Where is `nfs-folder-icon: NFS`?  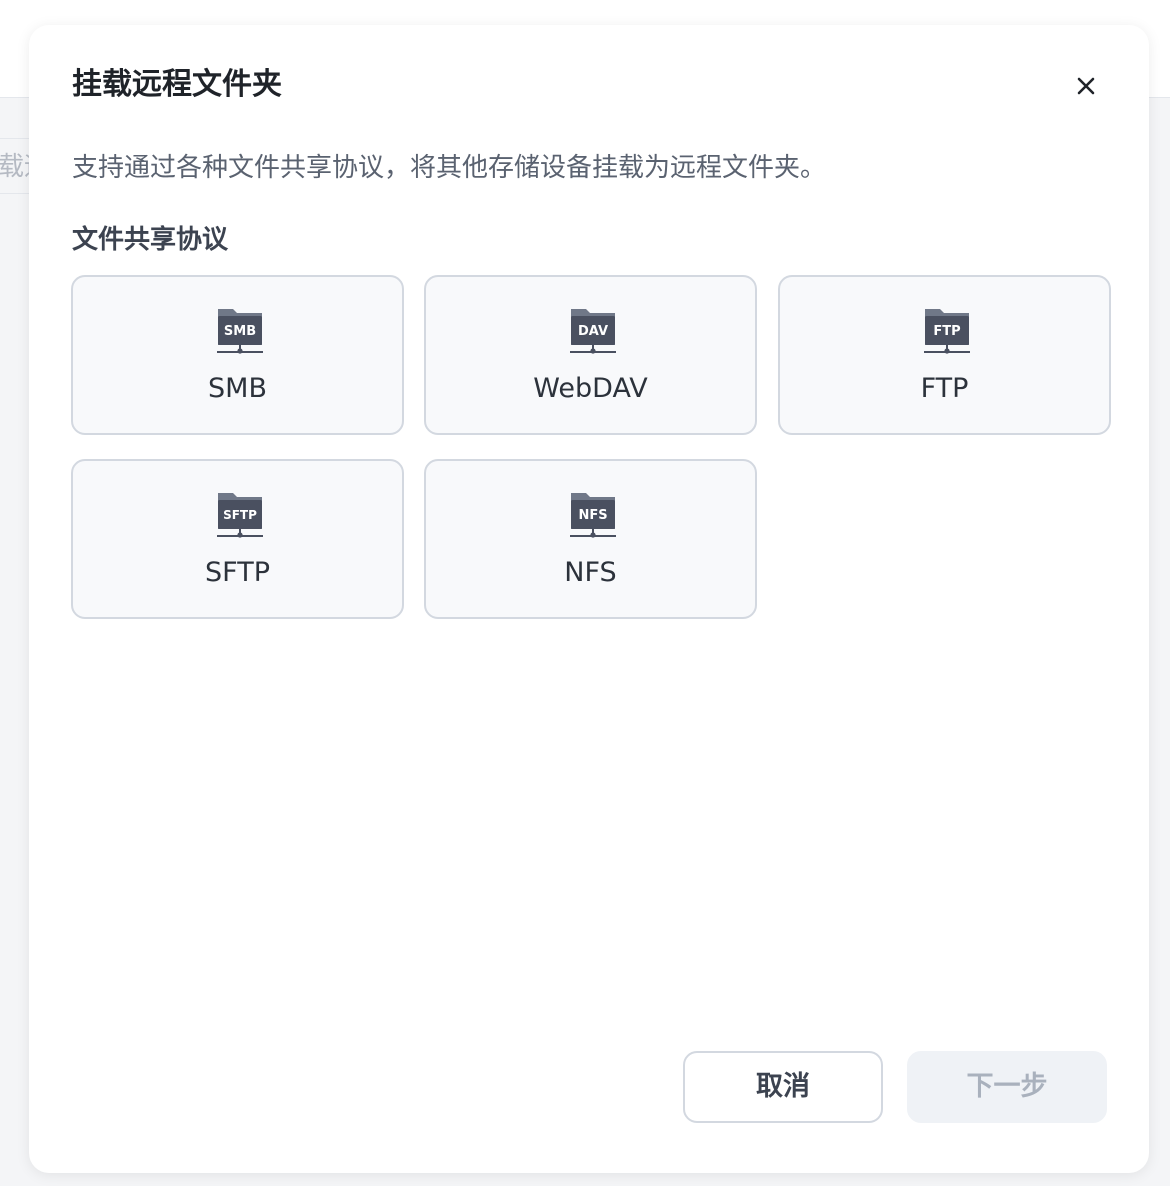 nfs-folder-icon: NFS is located at coordinates (593, 515).